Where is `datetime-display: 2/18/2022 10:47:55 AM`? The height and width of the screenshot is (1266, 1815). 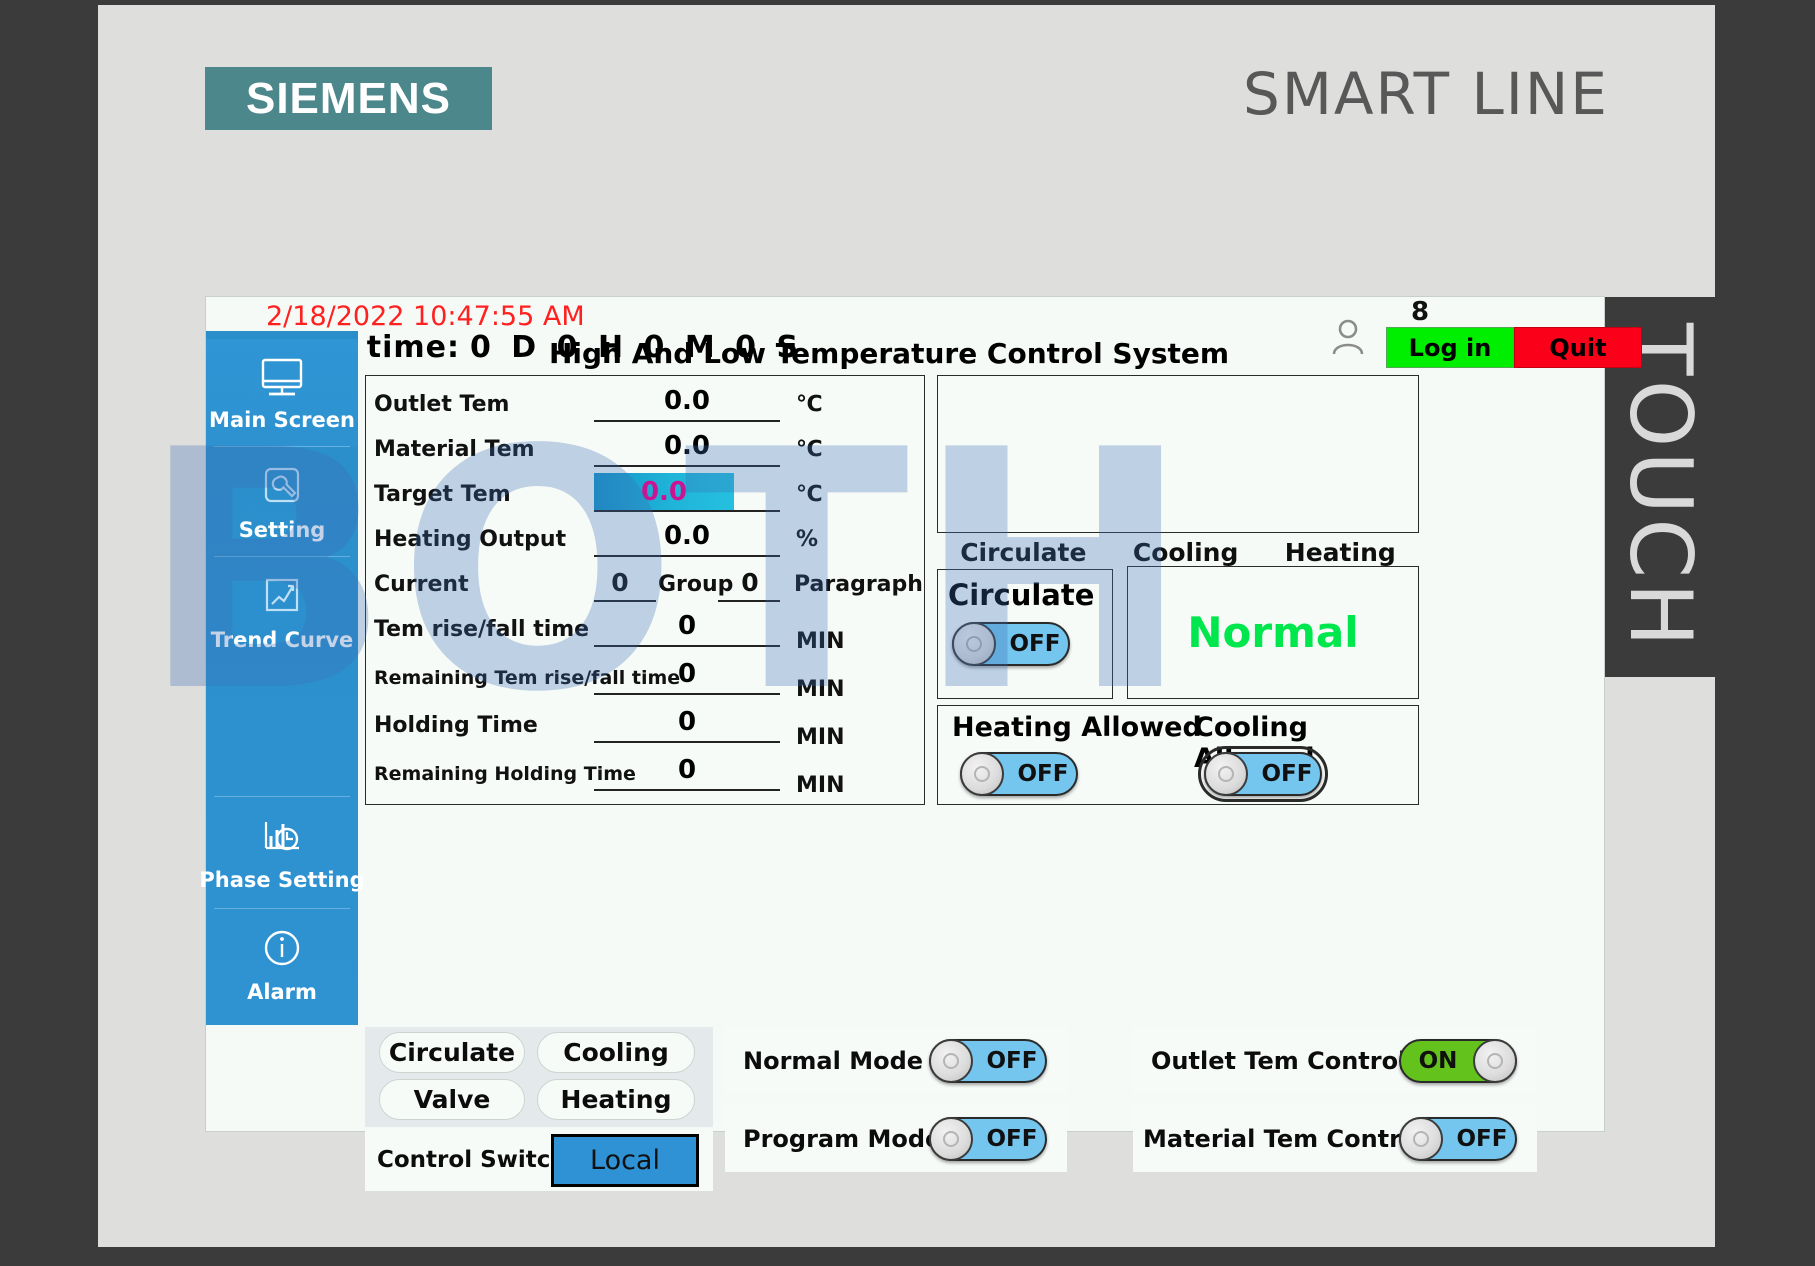 datetime-display: 2/18/2022 10:47:55 AM is located at coordinates (425, 316).